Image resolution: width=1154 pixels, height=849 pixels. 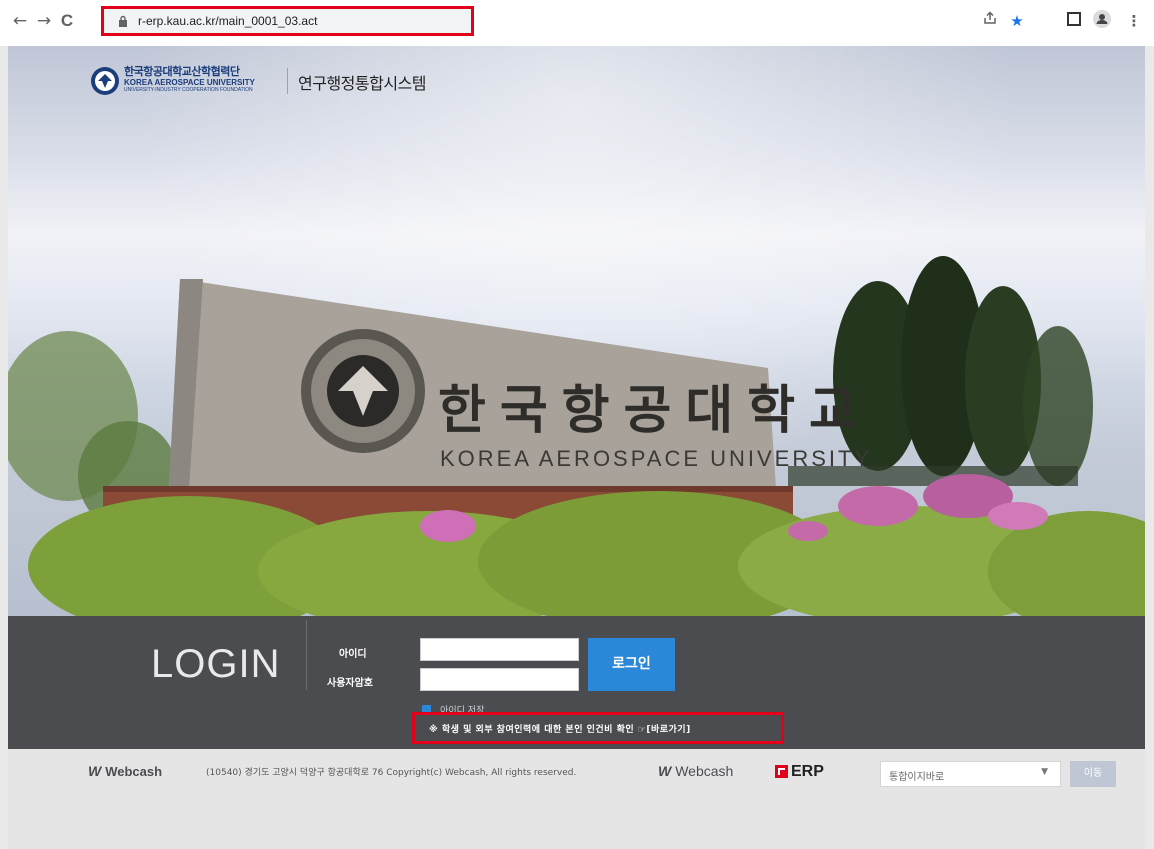 I want to click on menu-icon: ⋮, so click(x=1134, y=21).